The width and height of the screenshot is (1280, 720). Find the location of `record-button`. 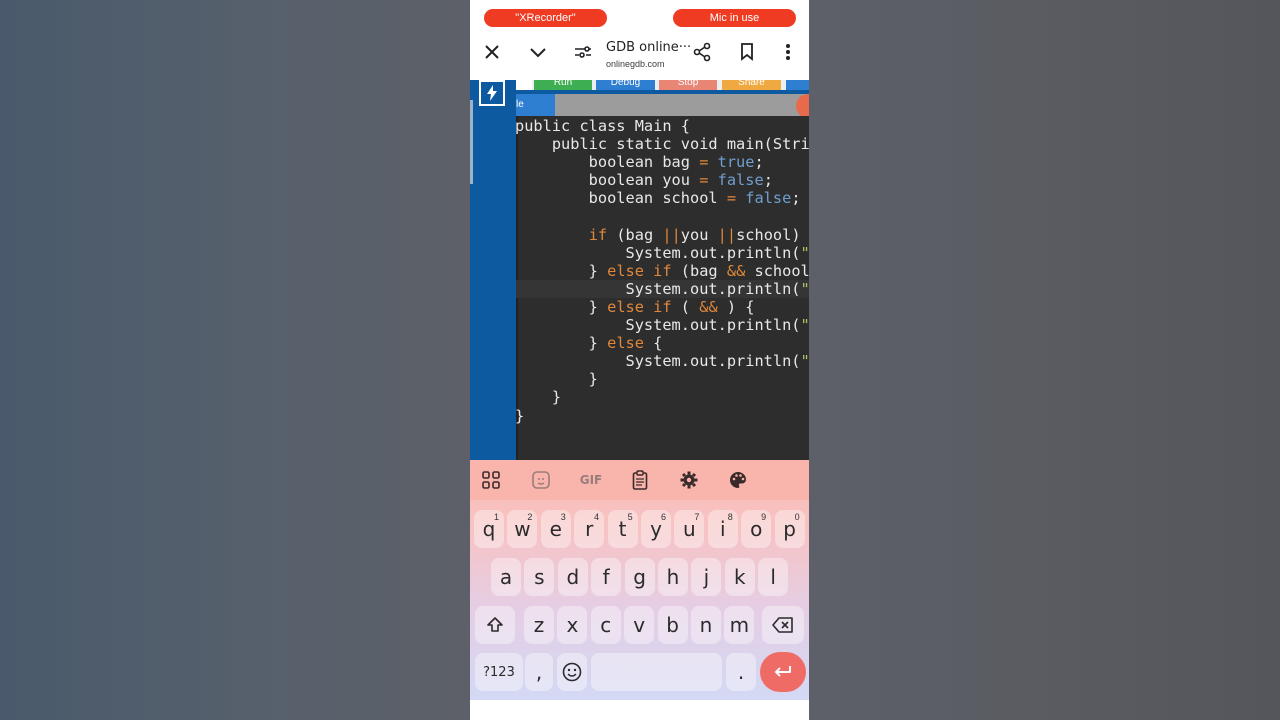

record-button is located at coordinates (802, 106).